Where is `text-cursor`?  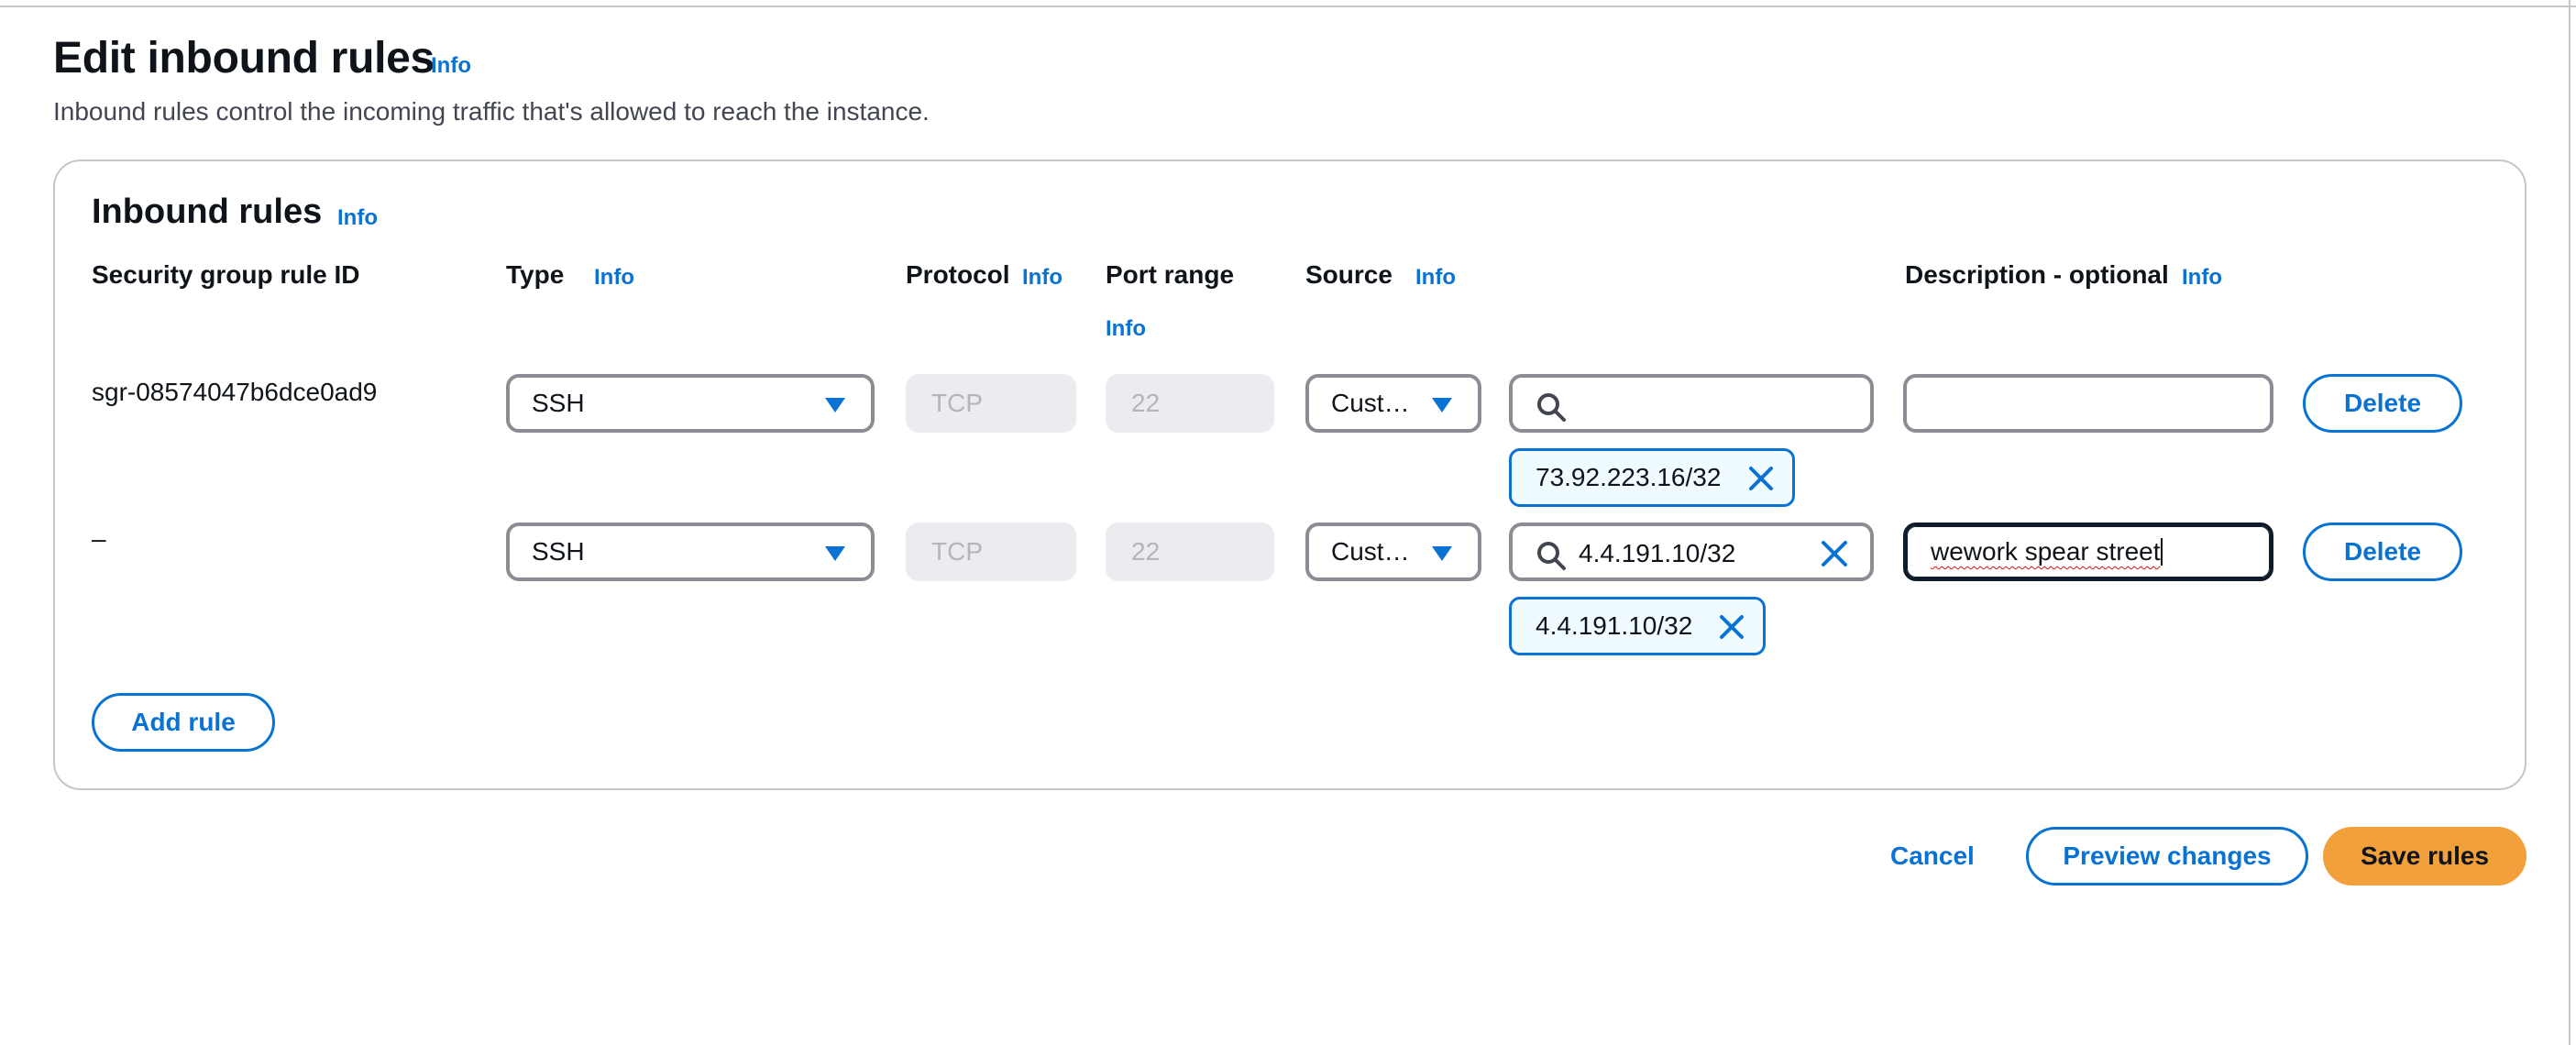
text-cursor is located at coordinates (2161, 552).